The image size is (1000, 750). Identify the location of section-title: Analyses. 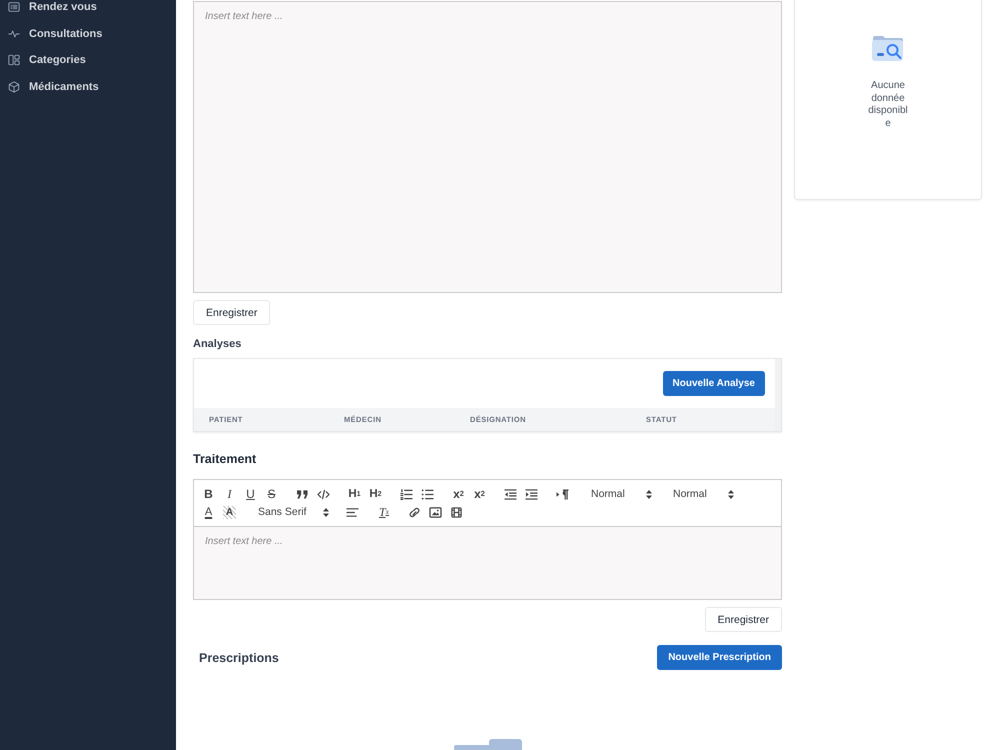
(217, 344).